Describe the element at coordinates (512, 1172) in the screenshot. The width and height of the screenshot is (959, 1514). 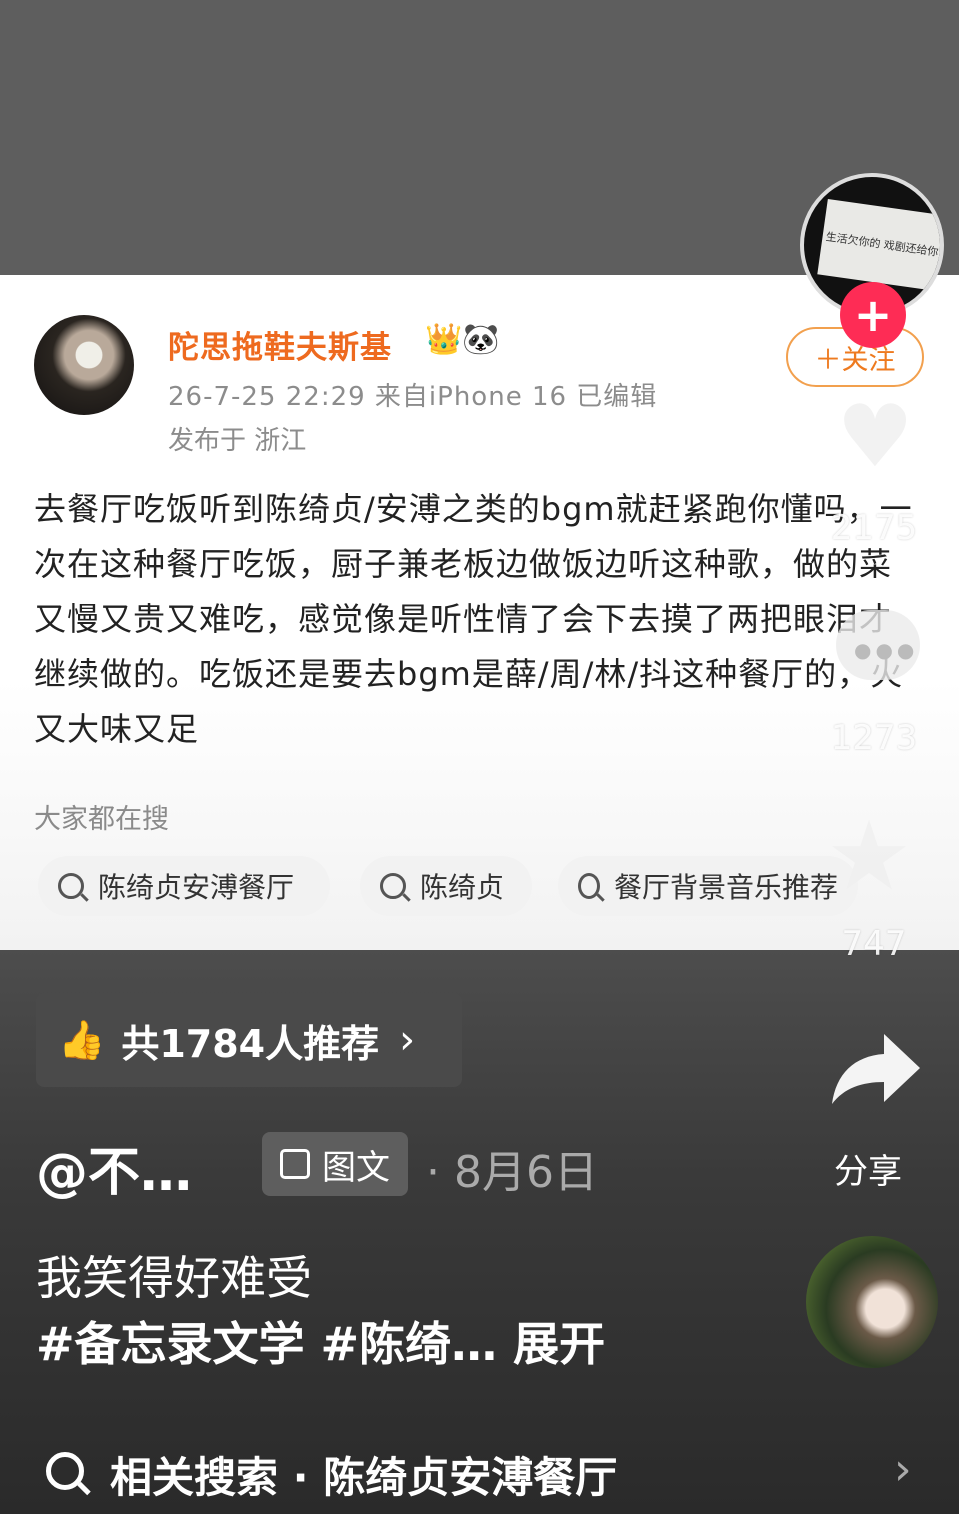
I see `post-date: · 8月6日` at that location.